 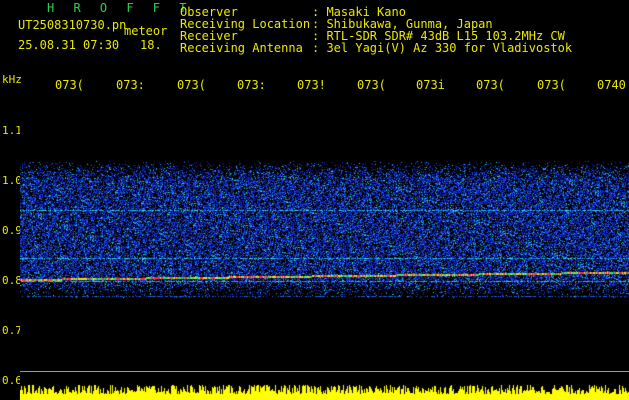 What do you see at coordinates (12, 180) in the screenshot?
I see `y-tick-1-0: 1.0` at bounding box center [12, 180].